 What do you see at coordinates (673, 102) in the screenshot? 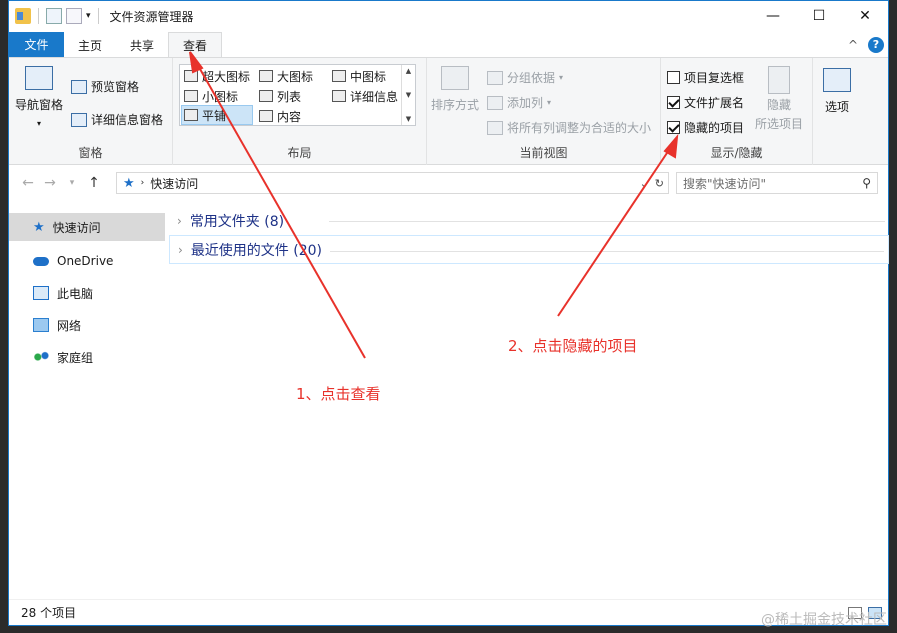
I see `file-extension-checkbox` at bounding box center [673, 102].